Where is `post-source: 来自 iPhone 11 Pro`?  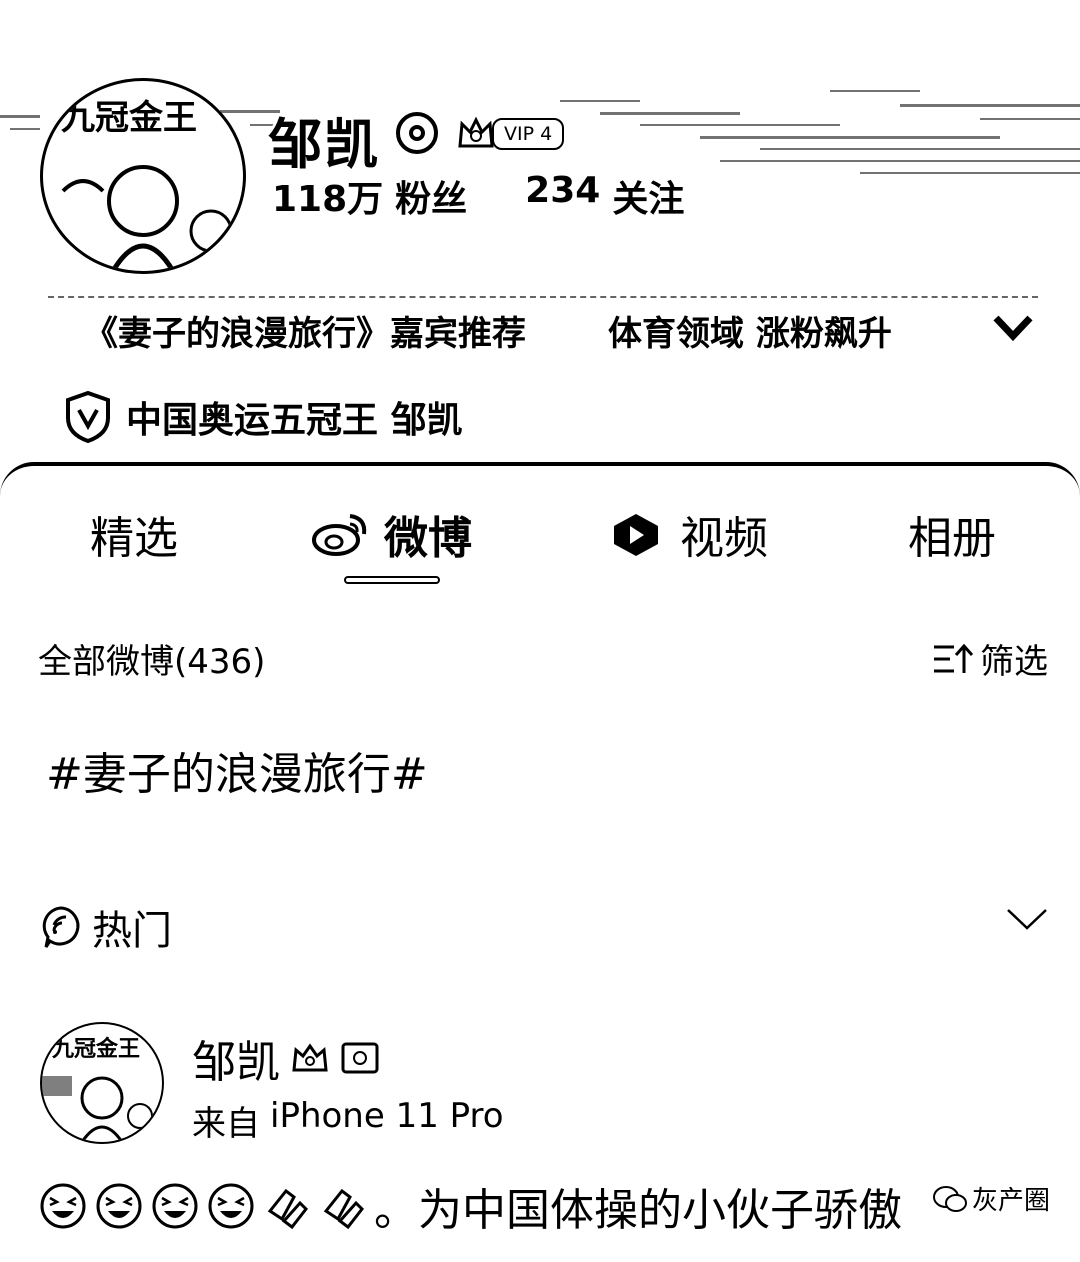
post-source: 来自 iPhone 11 Pro is located at coordinates (348, 1120).